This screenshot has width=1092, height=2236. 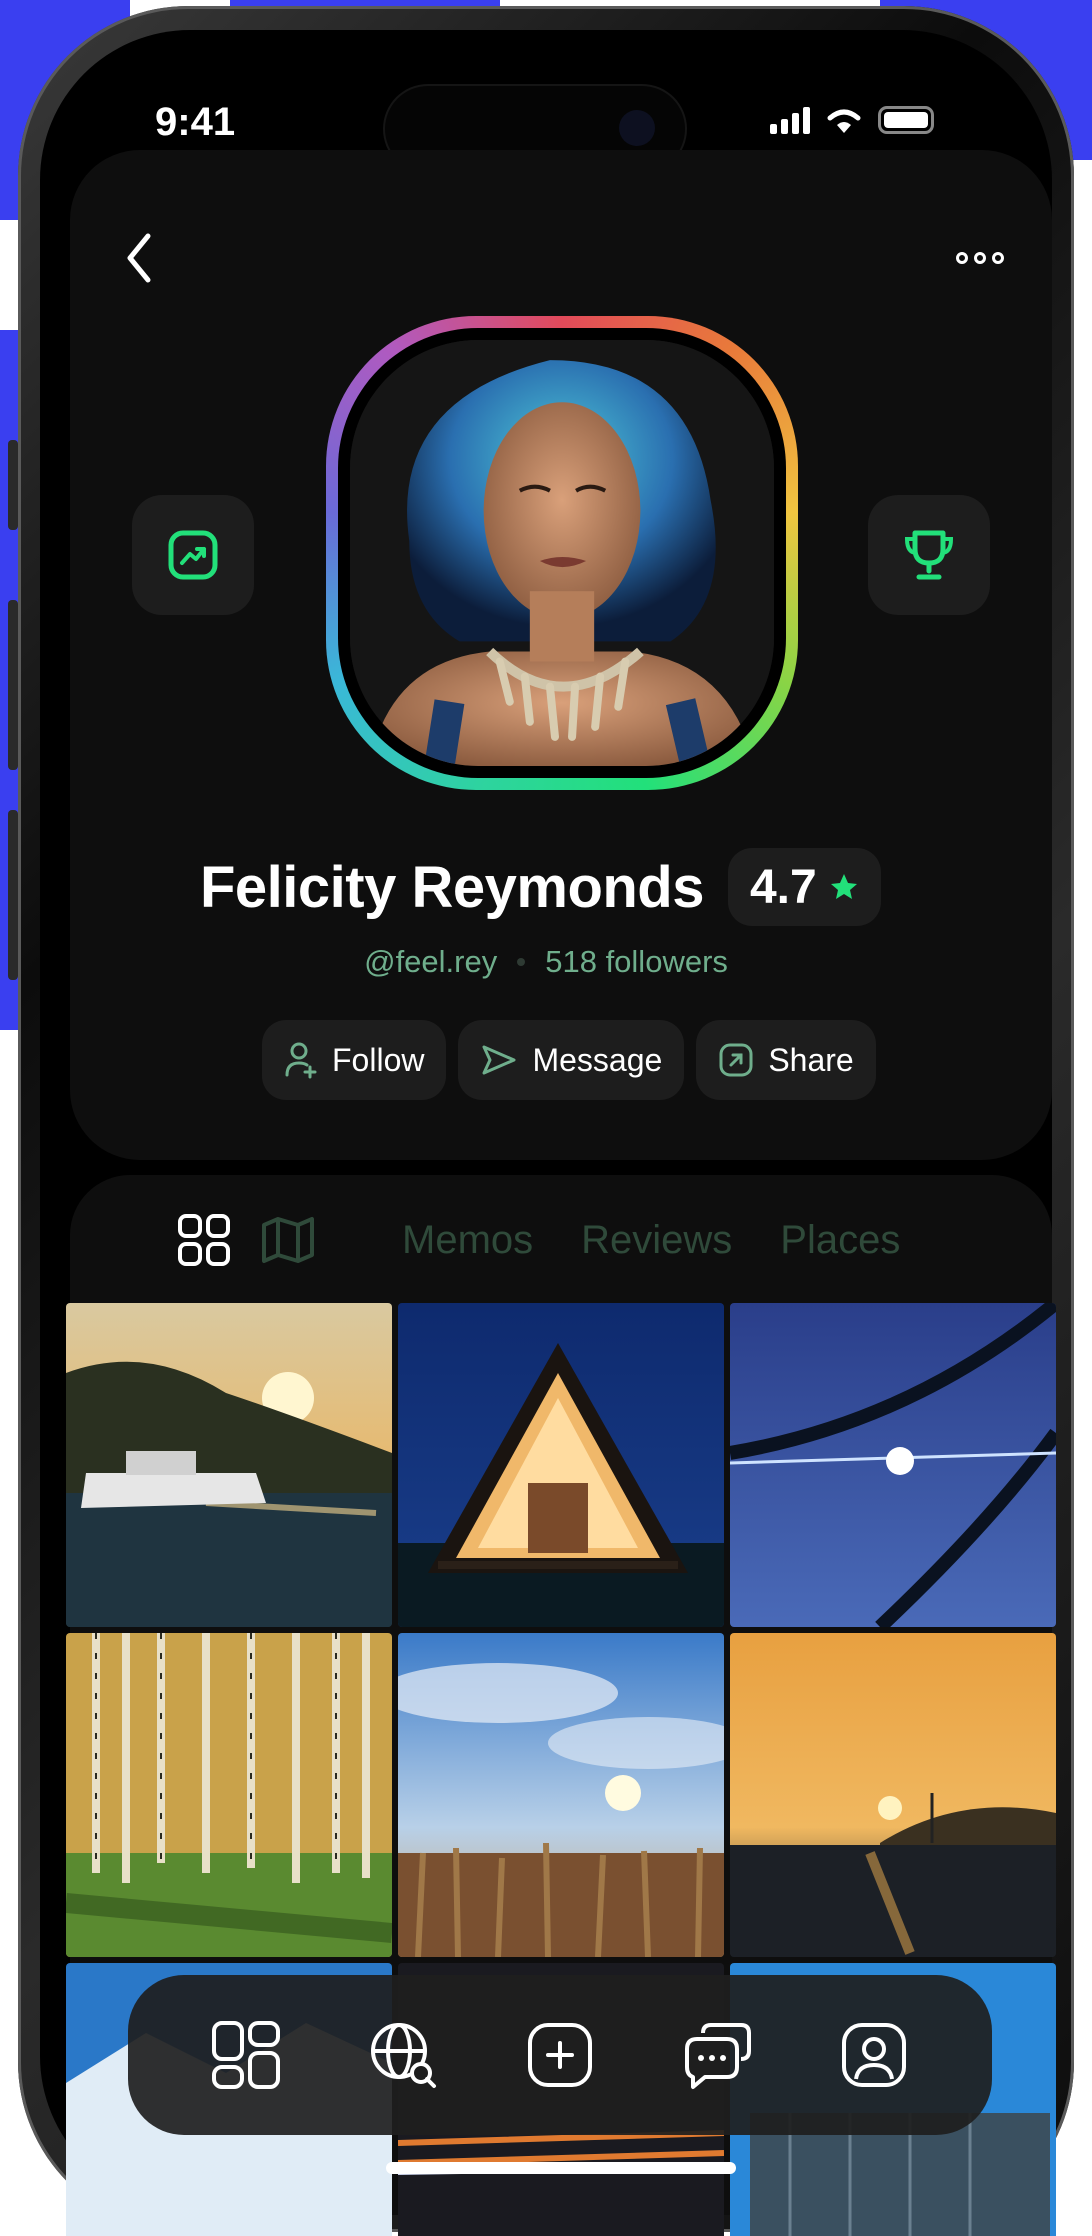 I want to click on share-button: Share, so click(x=786, y=1060).